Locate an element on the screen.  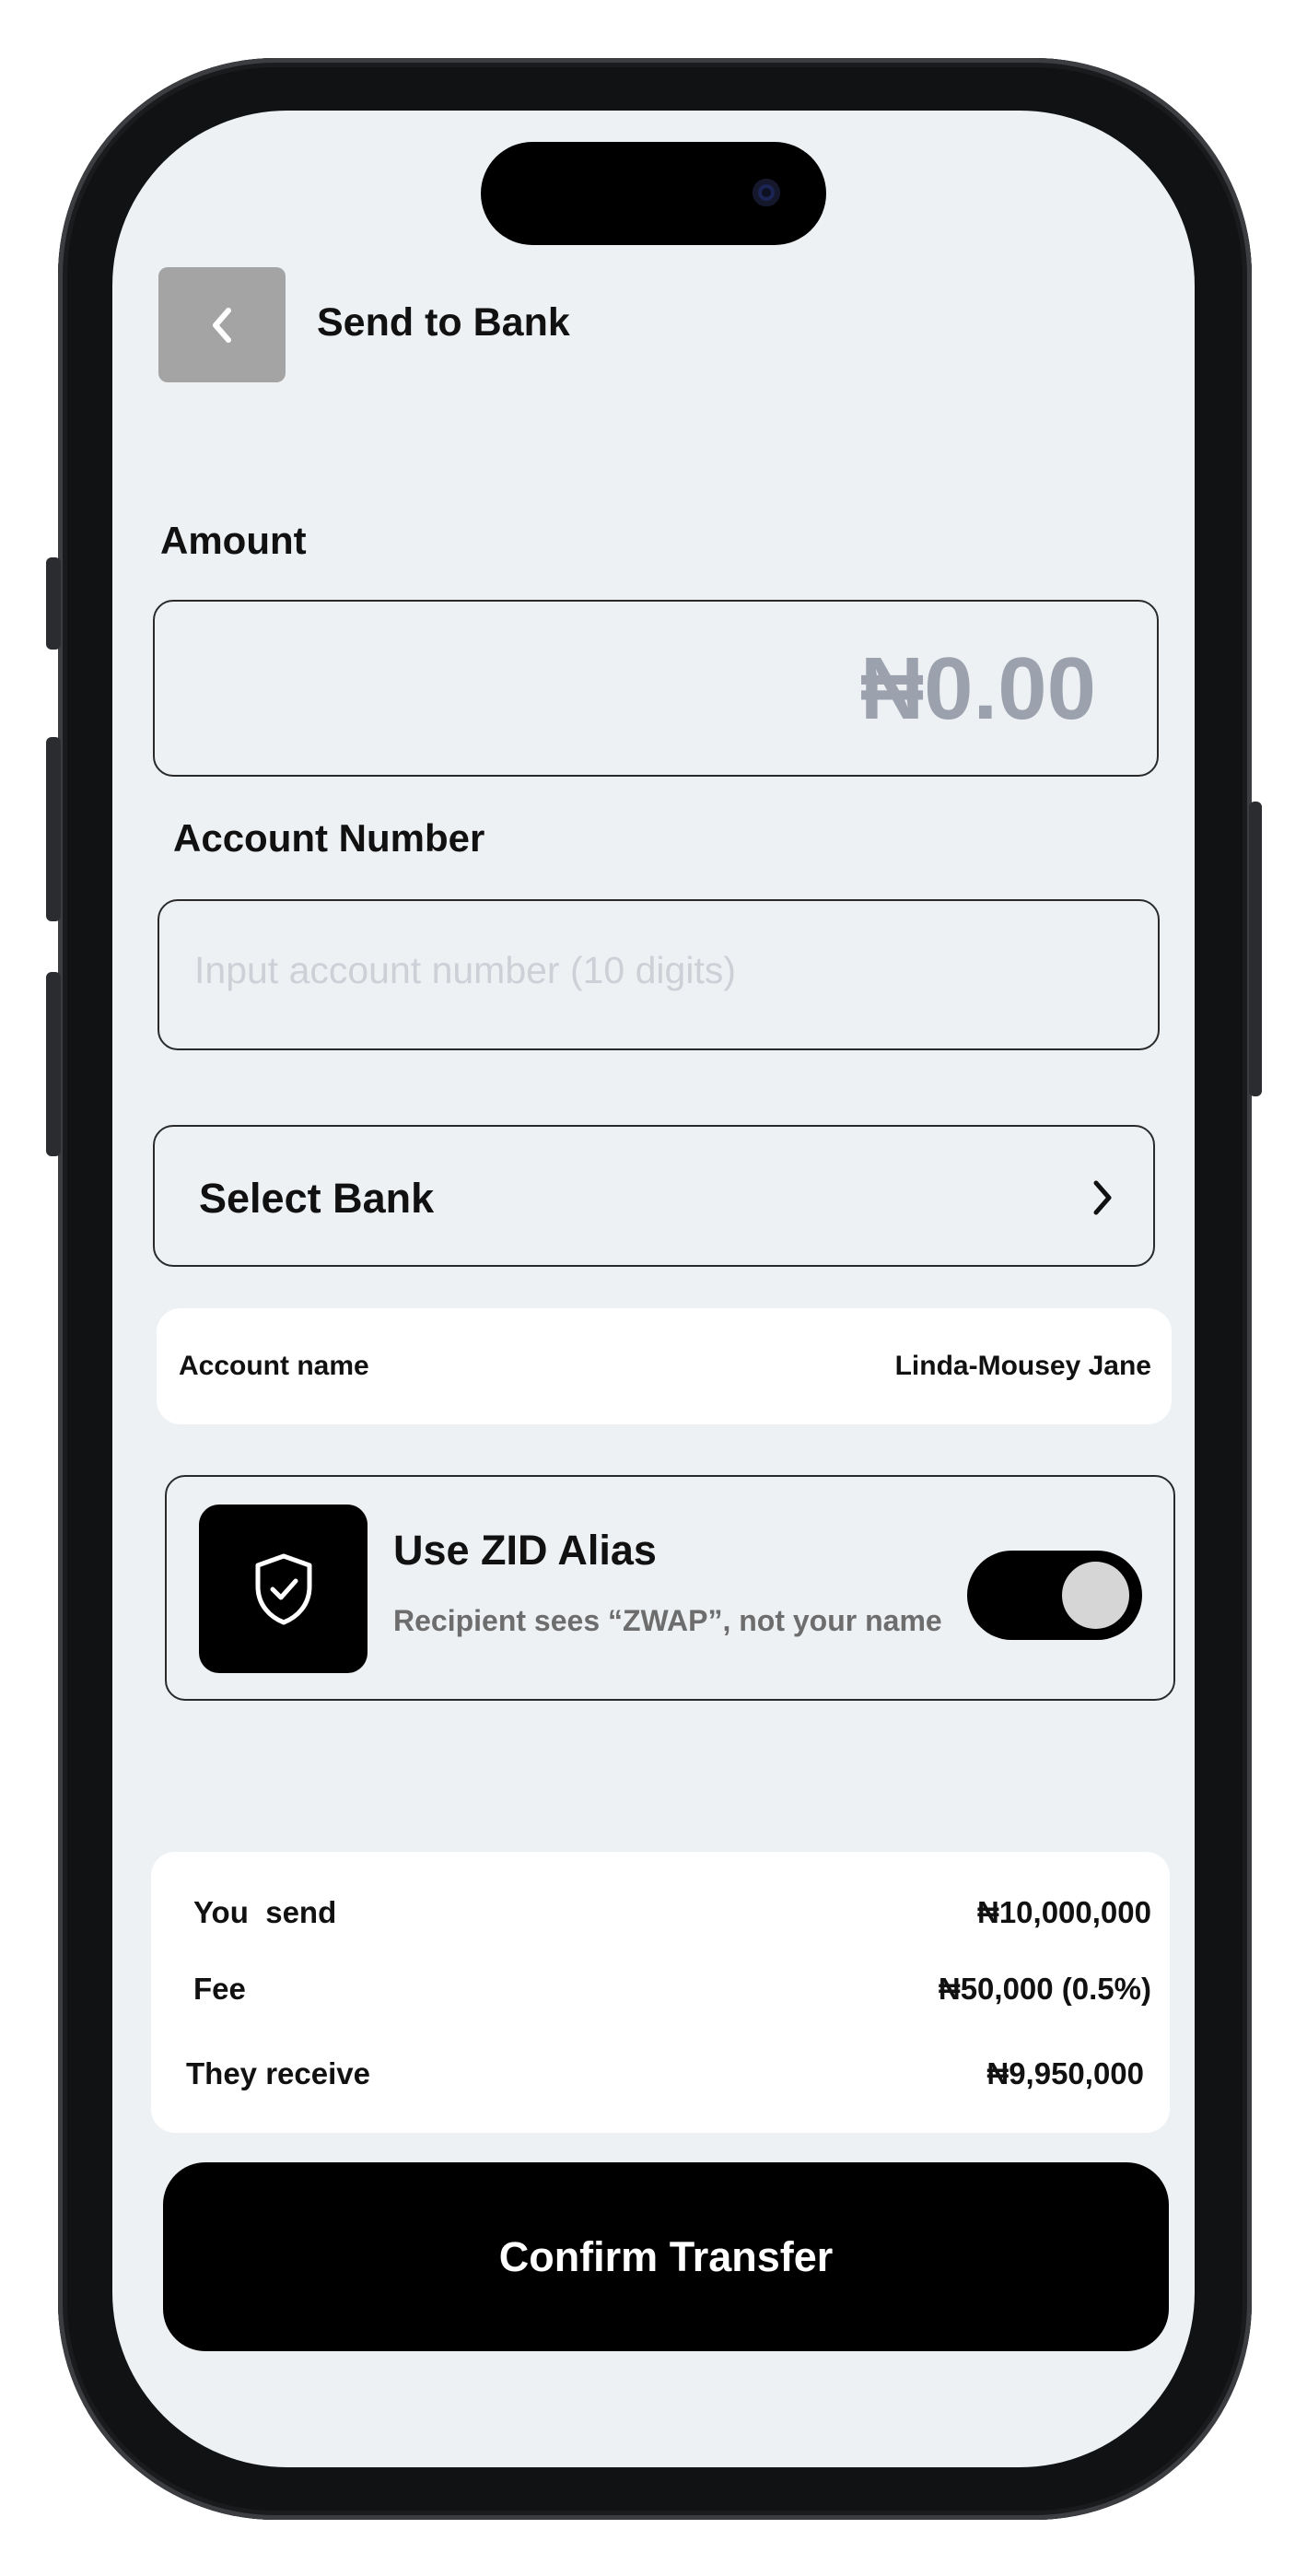
amount-label: Amount is located at coordinates (234, 540).